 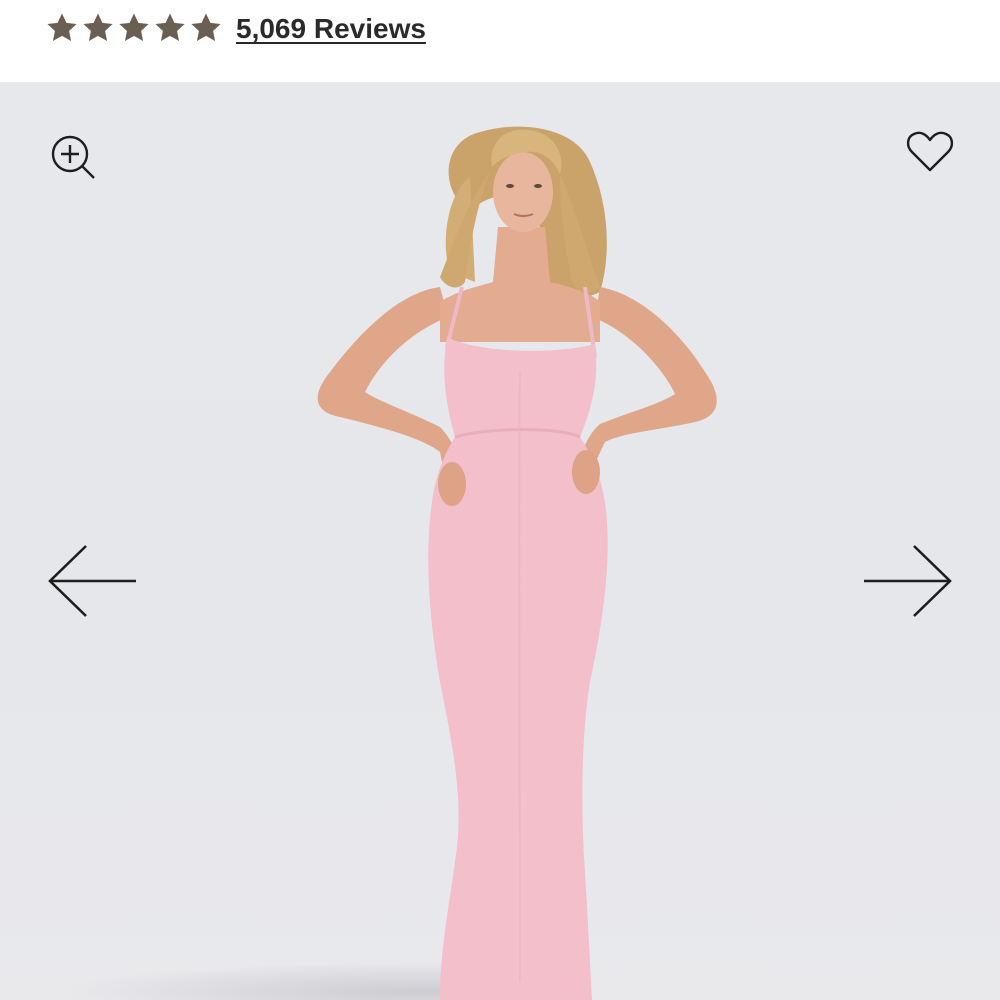 What do you see at coordinates (75, 159) in the screenshot?
I see `zoom-in-icon` at bounding box center [75, 159].